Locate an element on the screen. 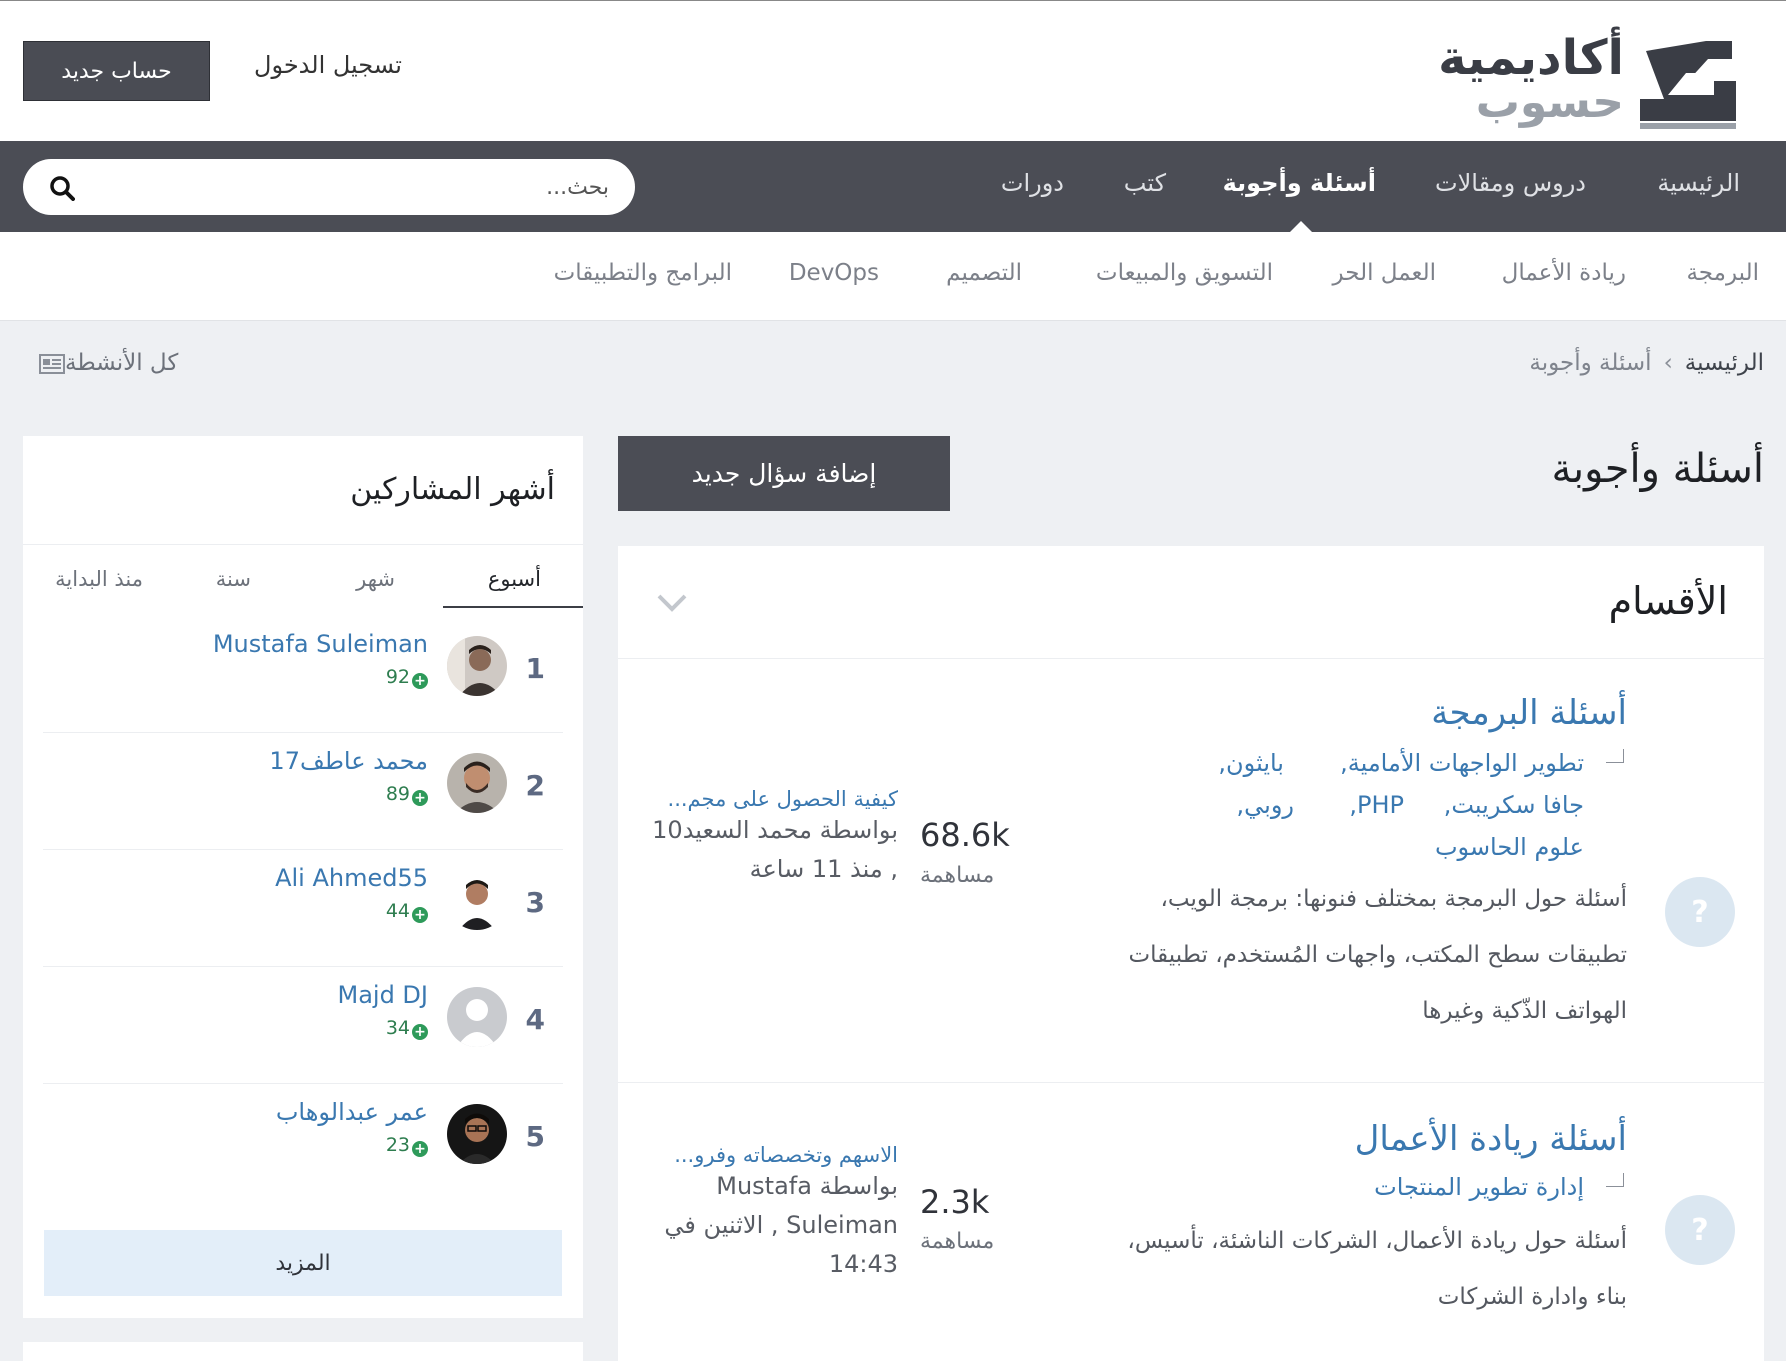  leader-name: Majd DJ is located at coordinates (382, 995).